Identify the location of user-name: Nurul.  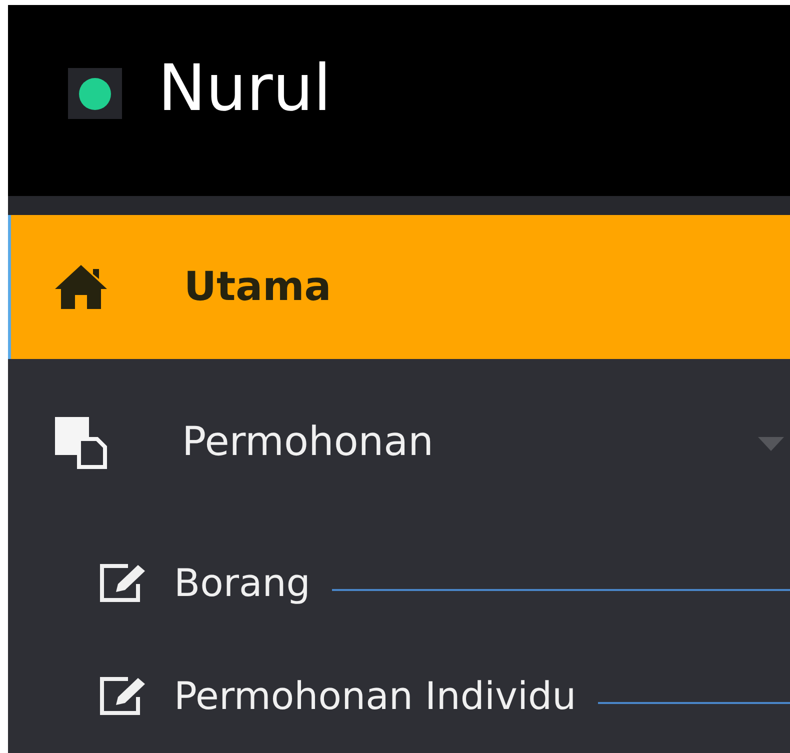
(245, 89).